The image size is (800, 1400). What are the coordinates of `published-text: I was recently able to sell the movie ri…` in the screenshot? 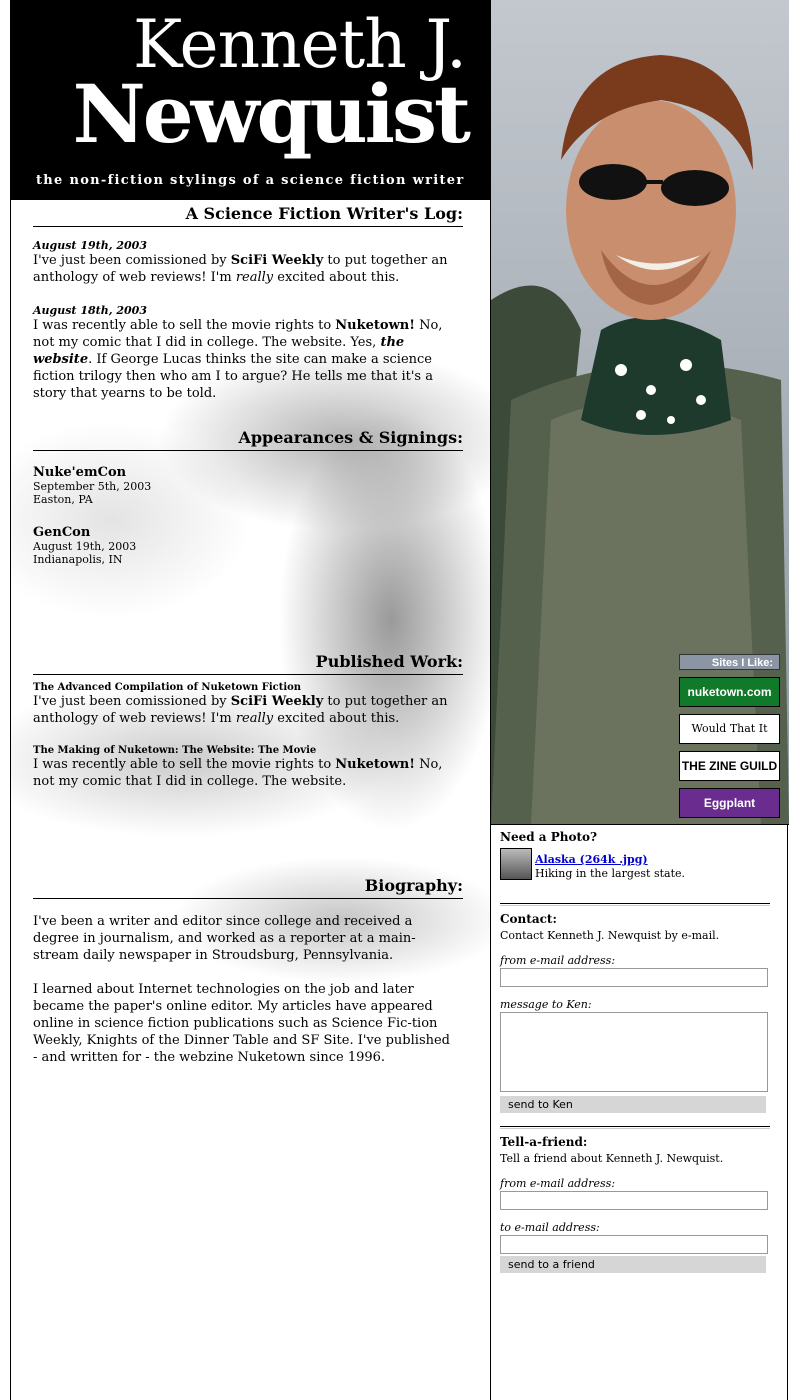 It's located at (238, 773).